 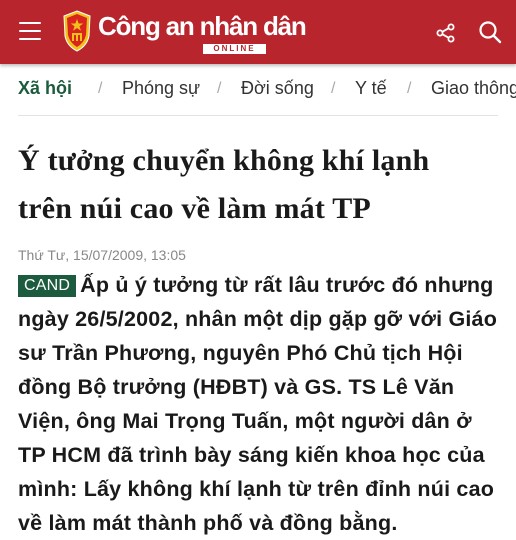 What do you see at coordinates (277, 88) in the screenshot?
I see `nav-item-doi-song: Đời sống` at bounding box center [277, 88].